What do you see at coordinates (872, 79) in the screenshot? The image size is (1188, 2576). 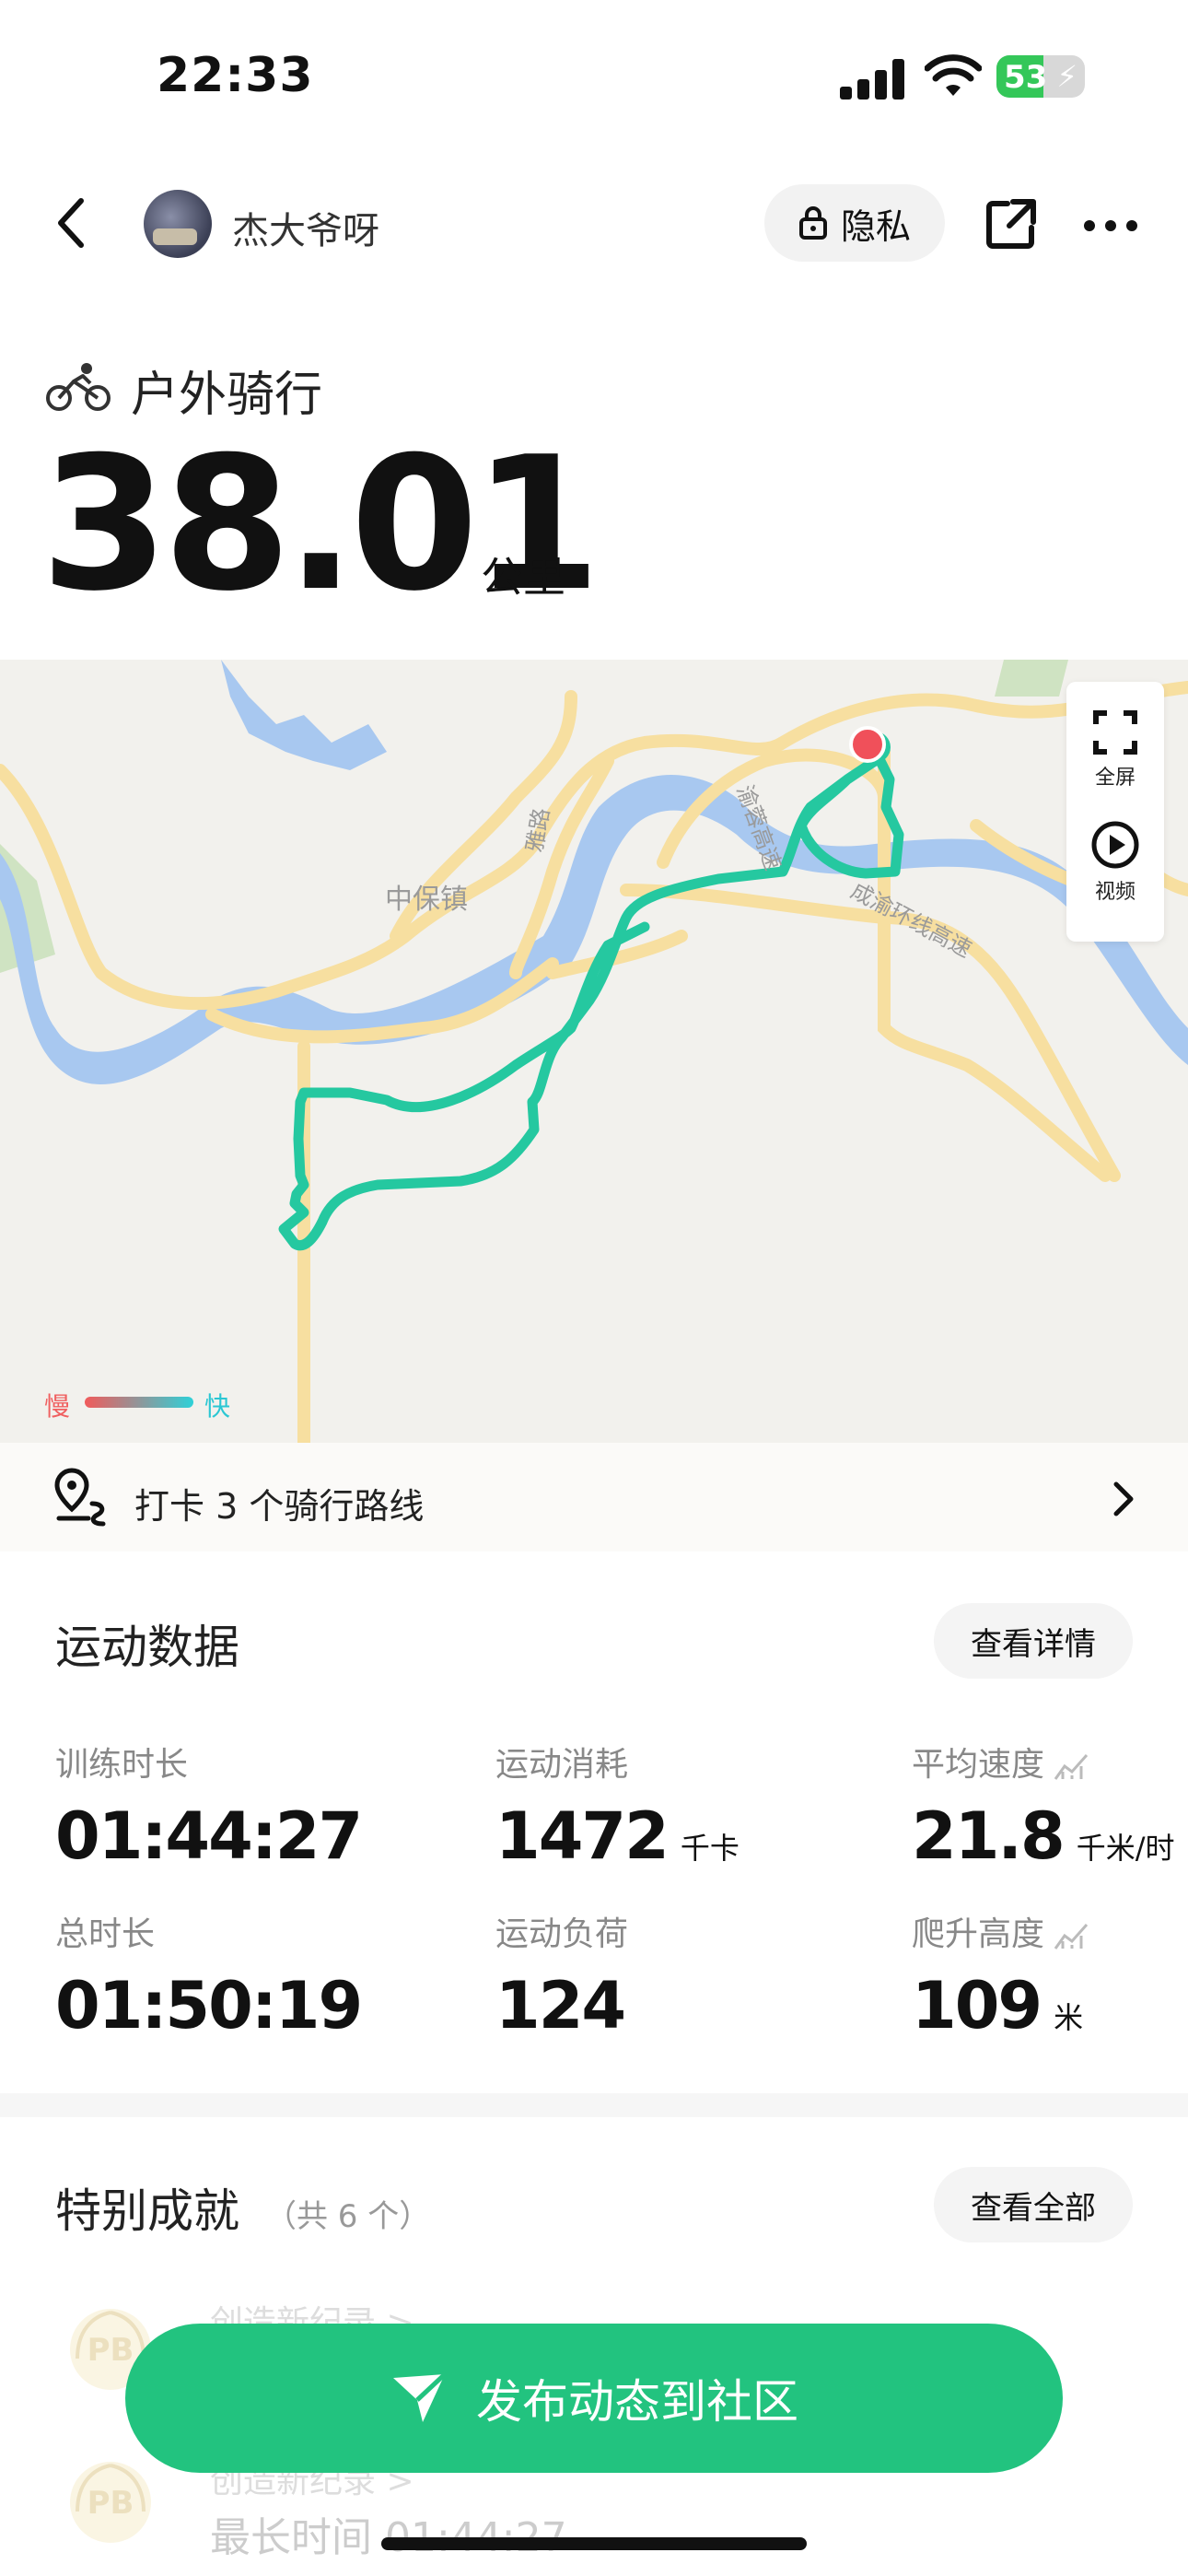 I see `cellular-signal-icon` at bounding box center [872, 79].